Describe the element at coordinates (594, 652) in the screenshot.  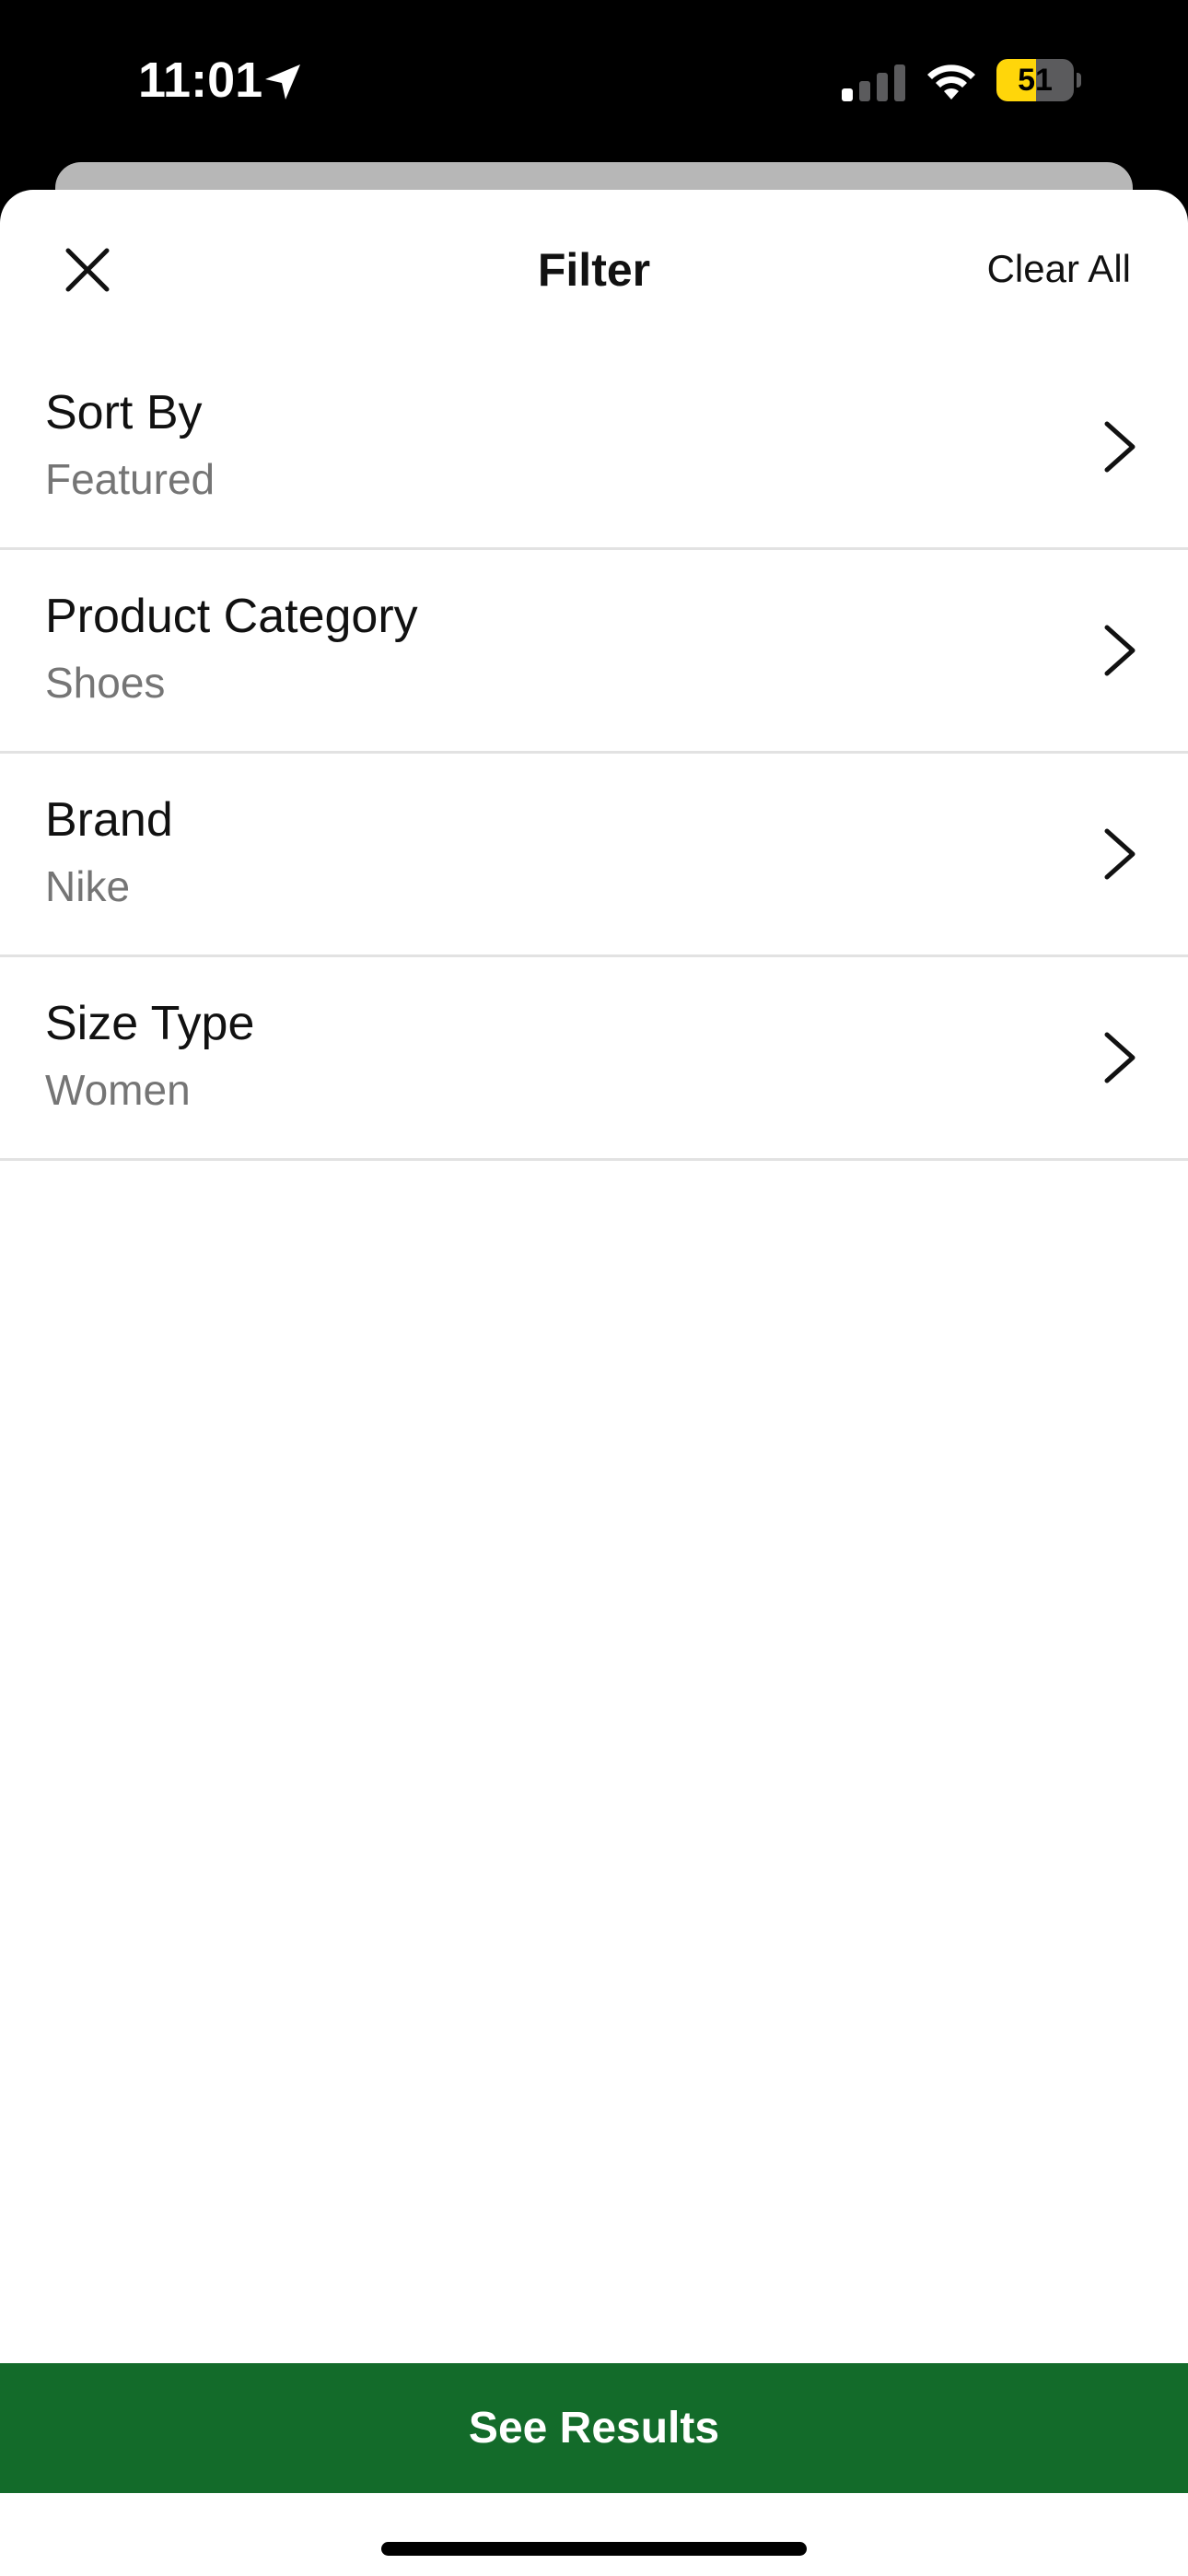
I see `filter-row-product-category: Product Category Shoes` at that location.